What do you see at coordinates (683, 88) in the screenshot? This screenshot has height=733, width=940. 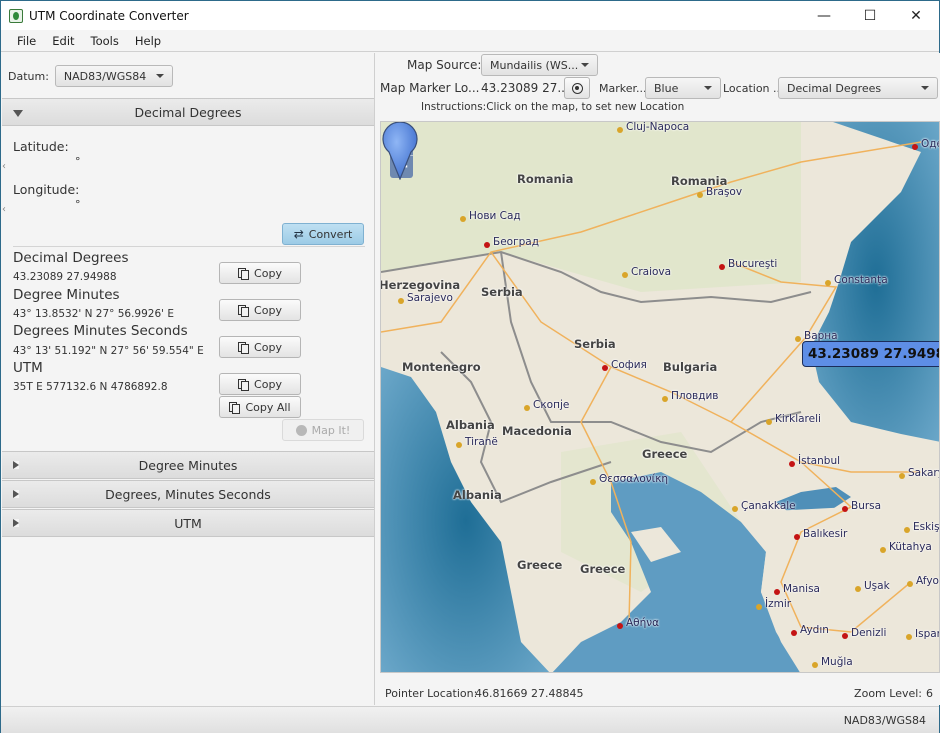 I see `marker-color-select: Blue` at bounding box center [683, 88].